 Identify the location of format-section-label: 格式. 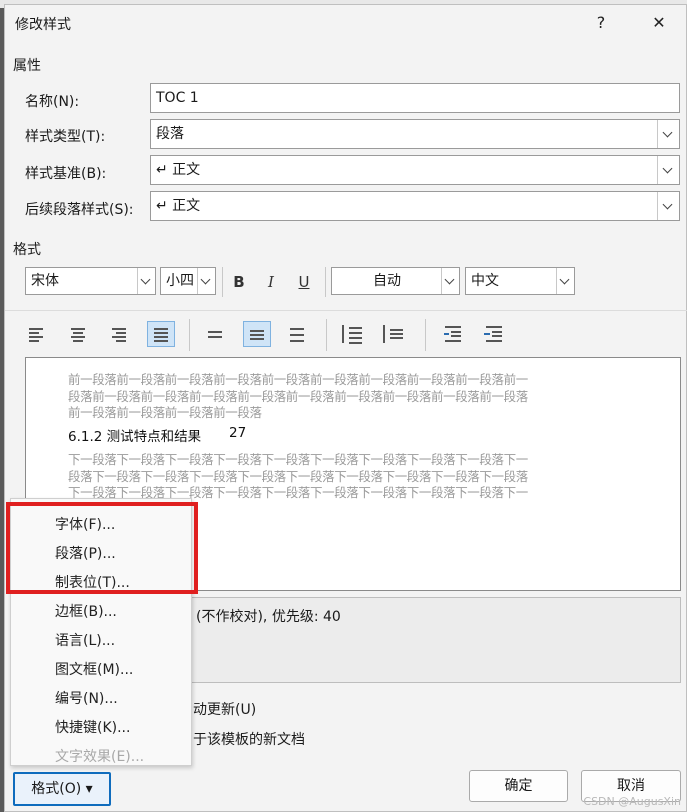
(27, 250).